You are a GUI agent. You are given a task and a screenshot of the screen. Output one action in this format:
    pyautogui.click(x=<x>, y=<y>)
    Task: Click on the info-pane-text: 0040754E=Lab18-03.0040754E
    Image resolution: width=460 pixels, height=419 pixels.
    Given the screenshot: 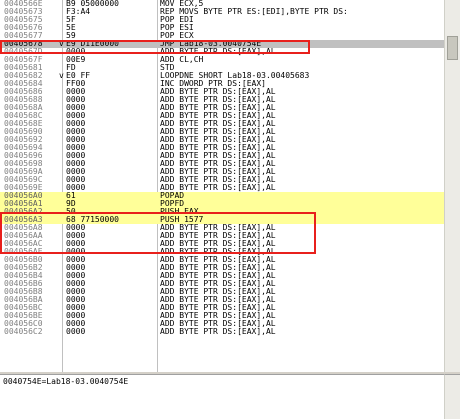 What is the action you would take?
    pyautogui.click(x=66, y=381)
    